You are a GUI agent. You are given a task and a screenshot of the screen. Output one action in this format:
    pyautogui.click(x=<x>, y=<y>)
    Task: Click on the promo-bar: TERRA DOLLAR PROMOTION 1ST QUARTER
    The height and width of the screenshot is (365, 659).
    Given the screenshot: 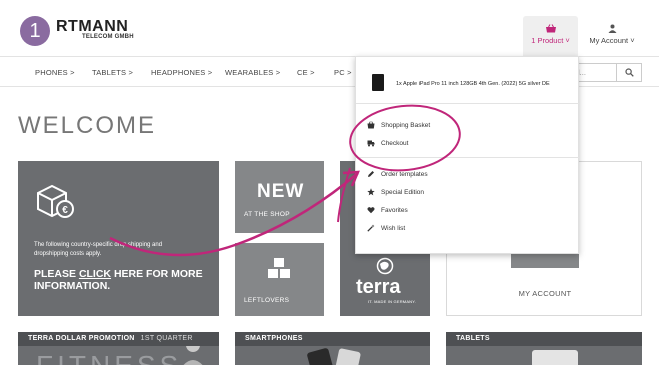 What is the action you would take?
    pyautogui.click(x=118, y=339)
    